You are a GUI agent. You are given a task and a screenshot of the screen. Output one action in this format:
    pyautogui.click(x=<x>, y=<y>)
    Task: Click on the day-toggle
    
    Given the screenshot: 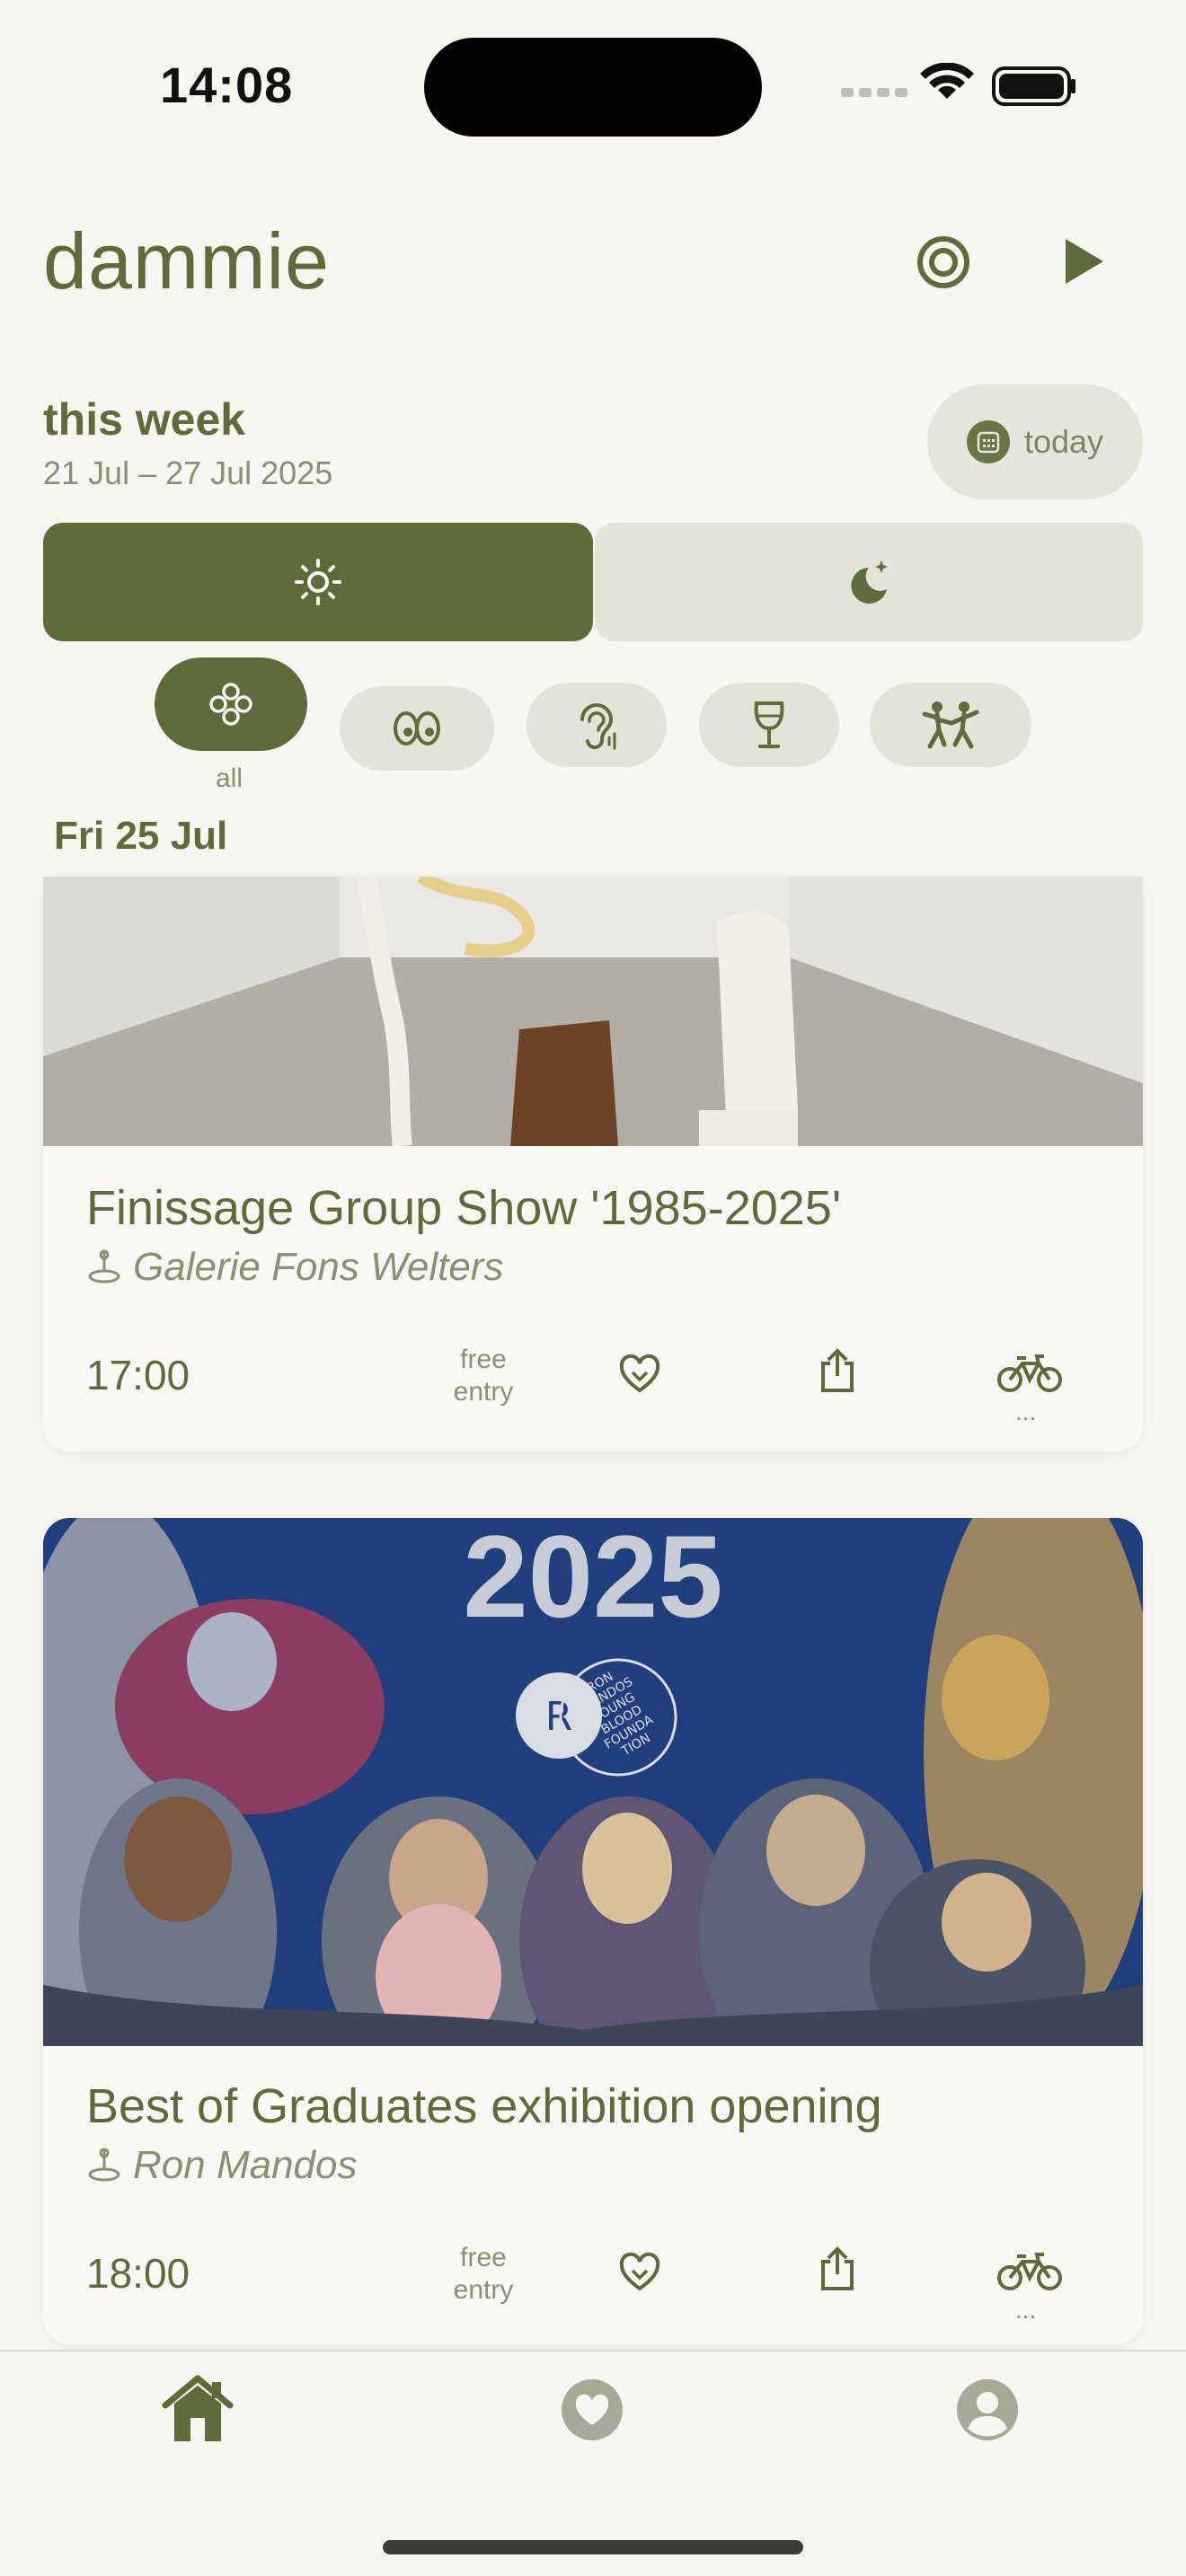 What is the action you would take?
    pyautogui.click(x=318, y=582)
    